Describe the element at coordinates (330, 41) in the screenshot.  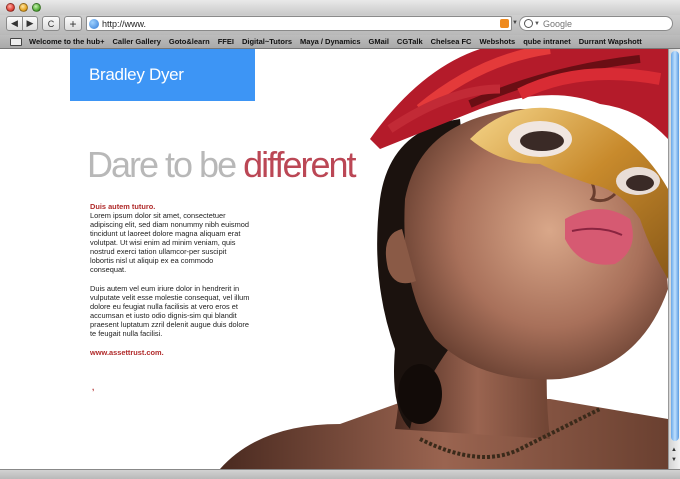
I see `bookmark-item: Maya / Dynamics` at that location.